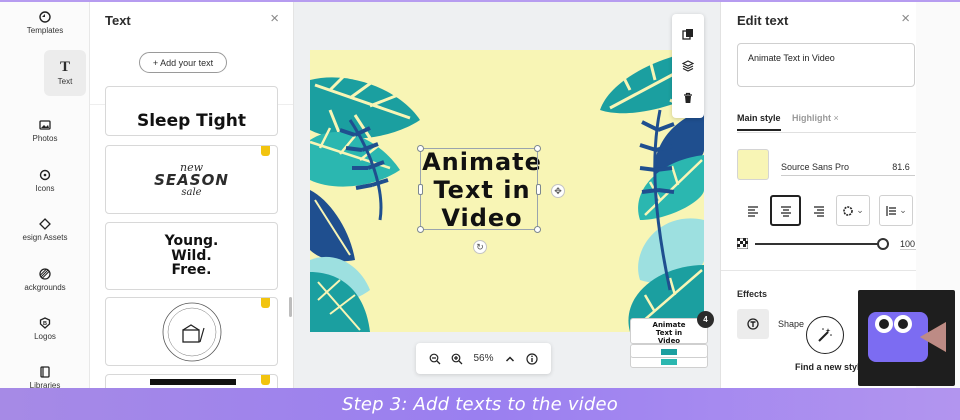 This screenshot has width=960, height=420. I want to click on card-line: Wild., so click(191, 255).